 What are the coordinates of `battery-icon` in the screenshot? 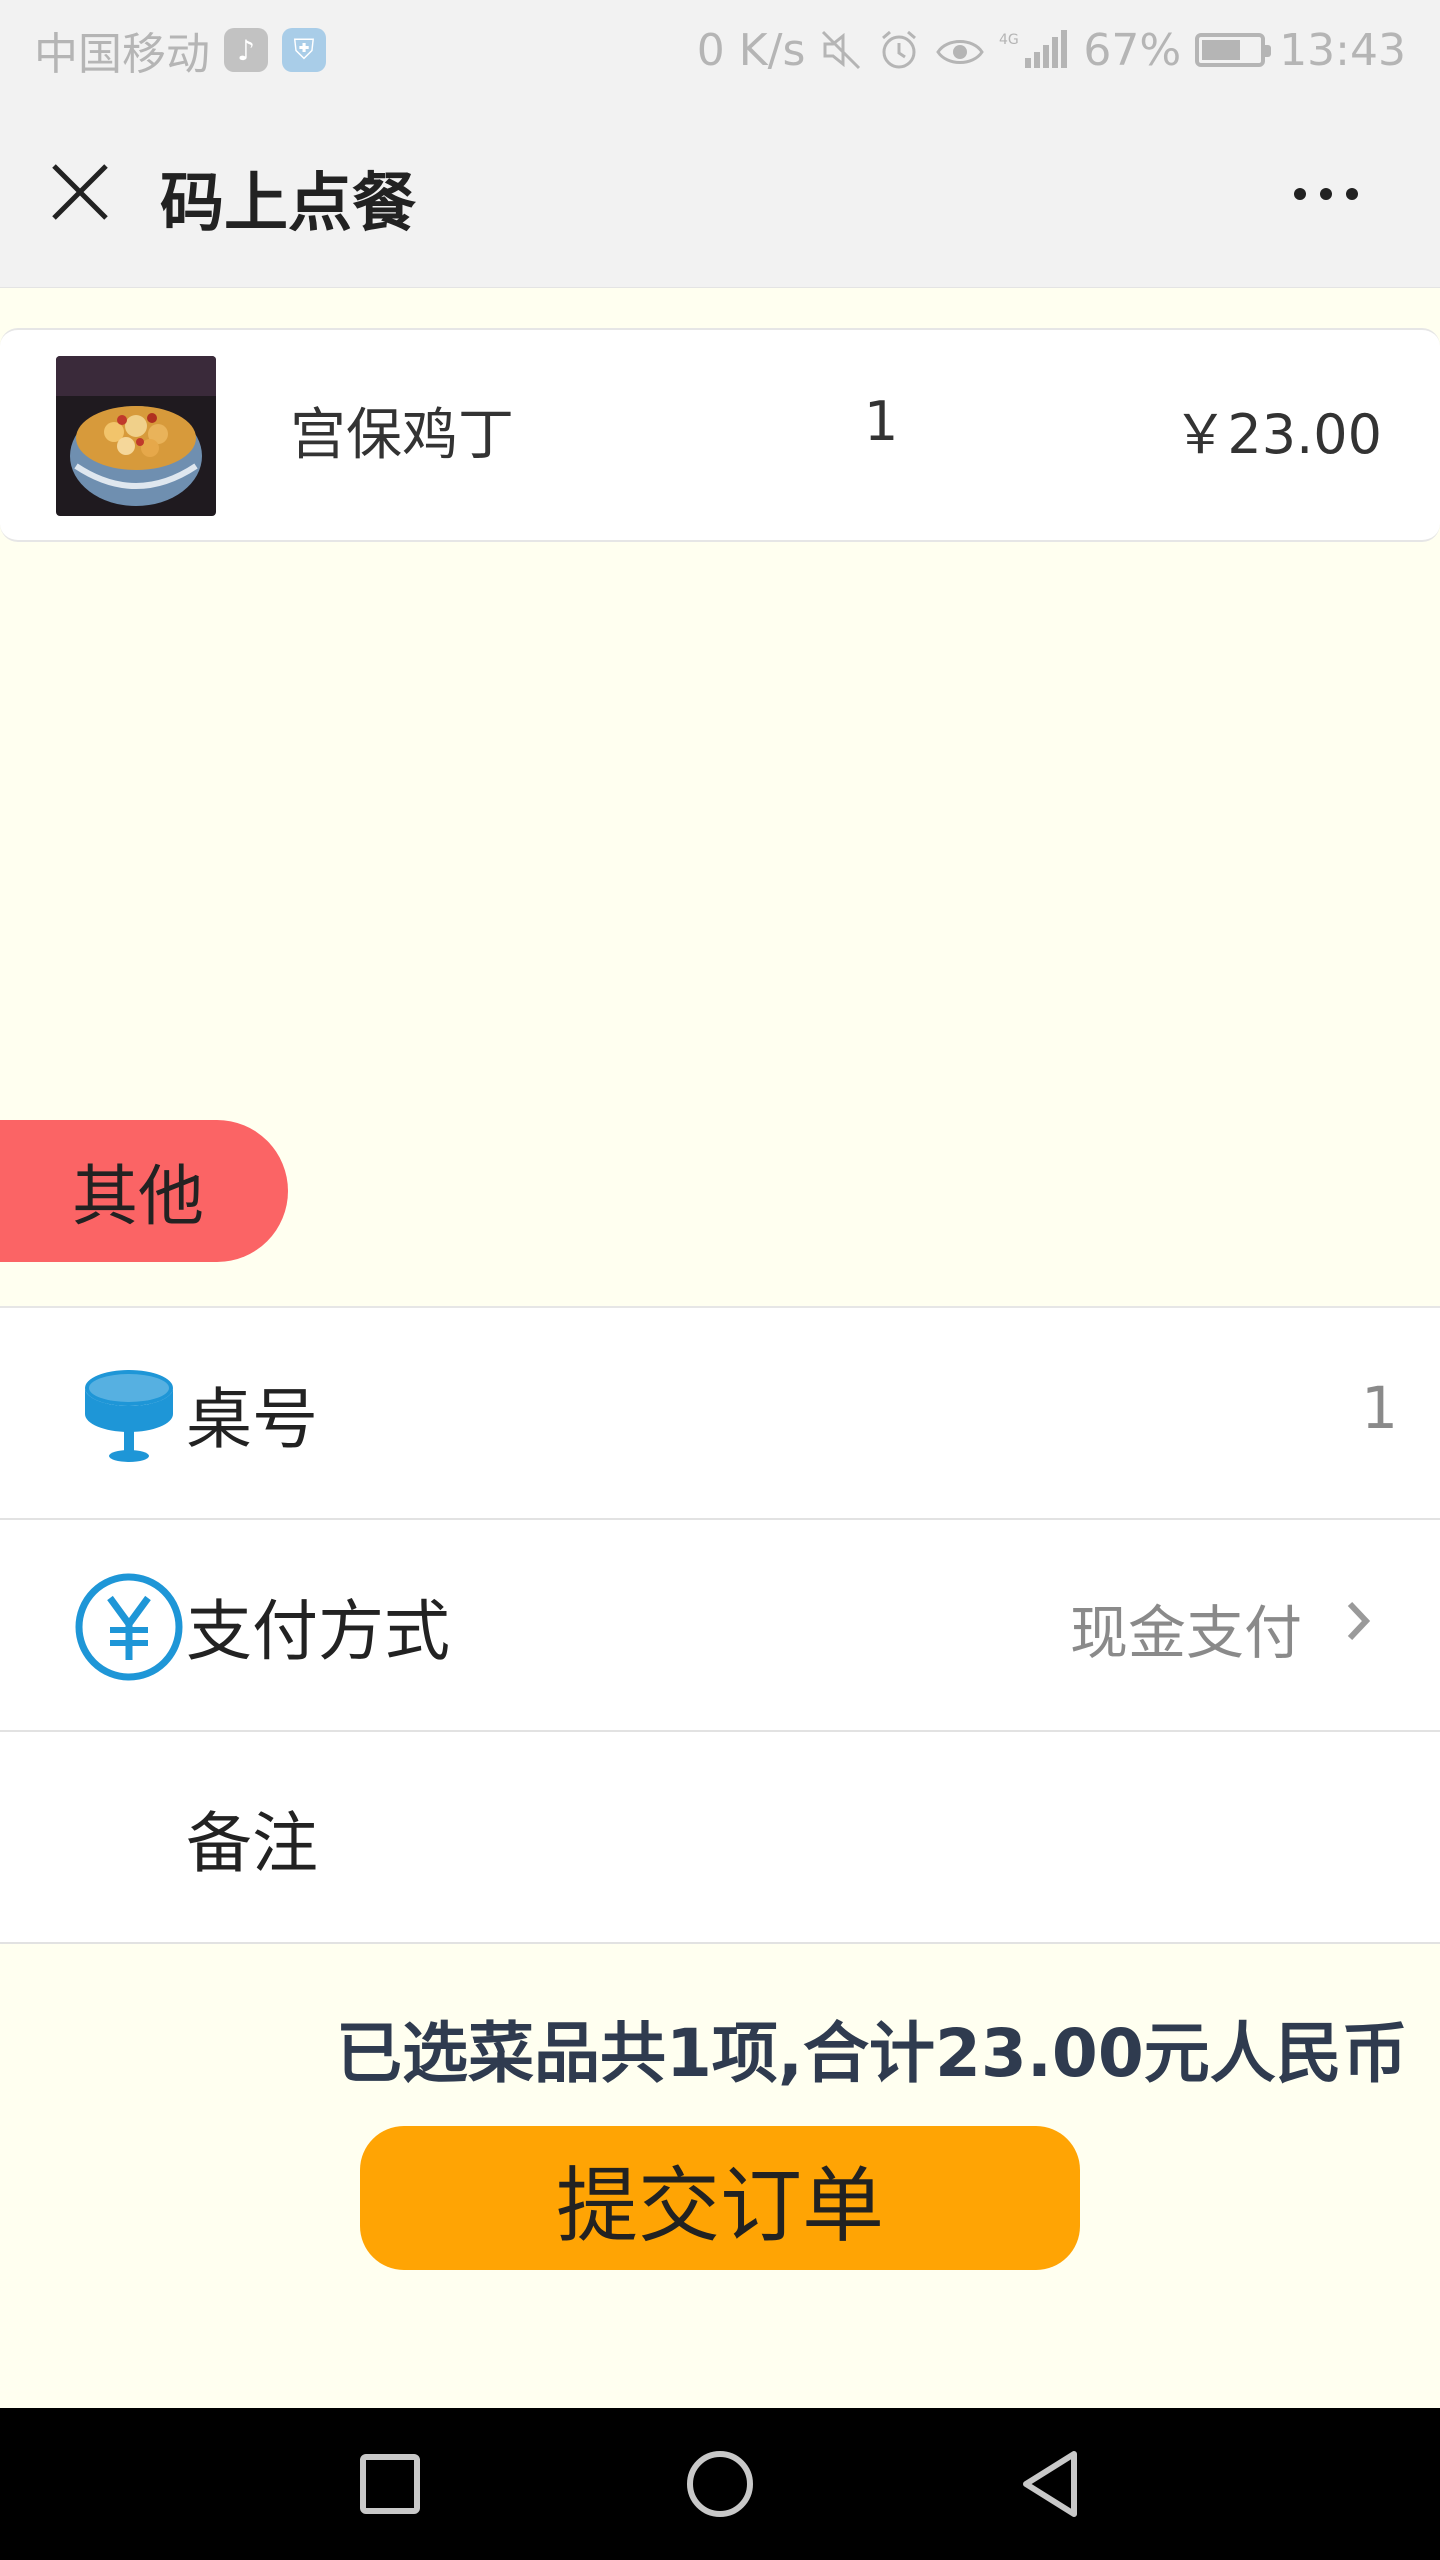 It's located at (1233, 50).